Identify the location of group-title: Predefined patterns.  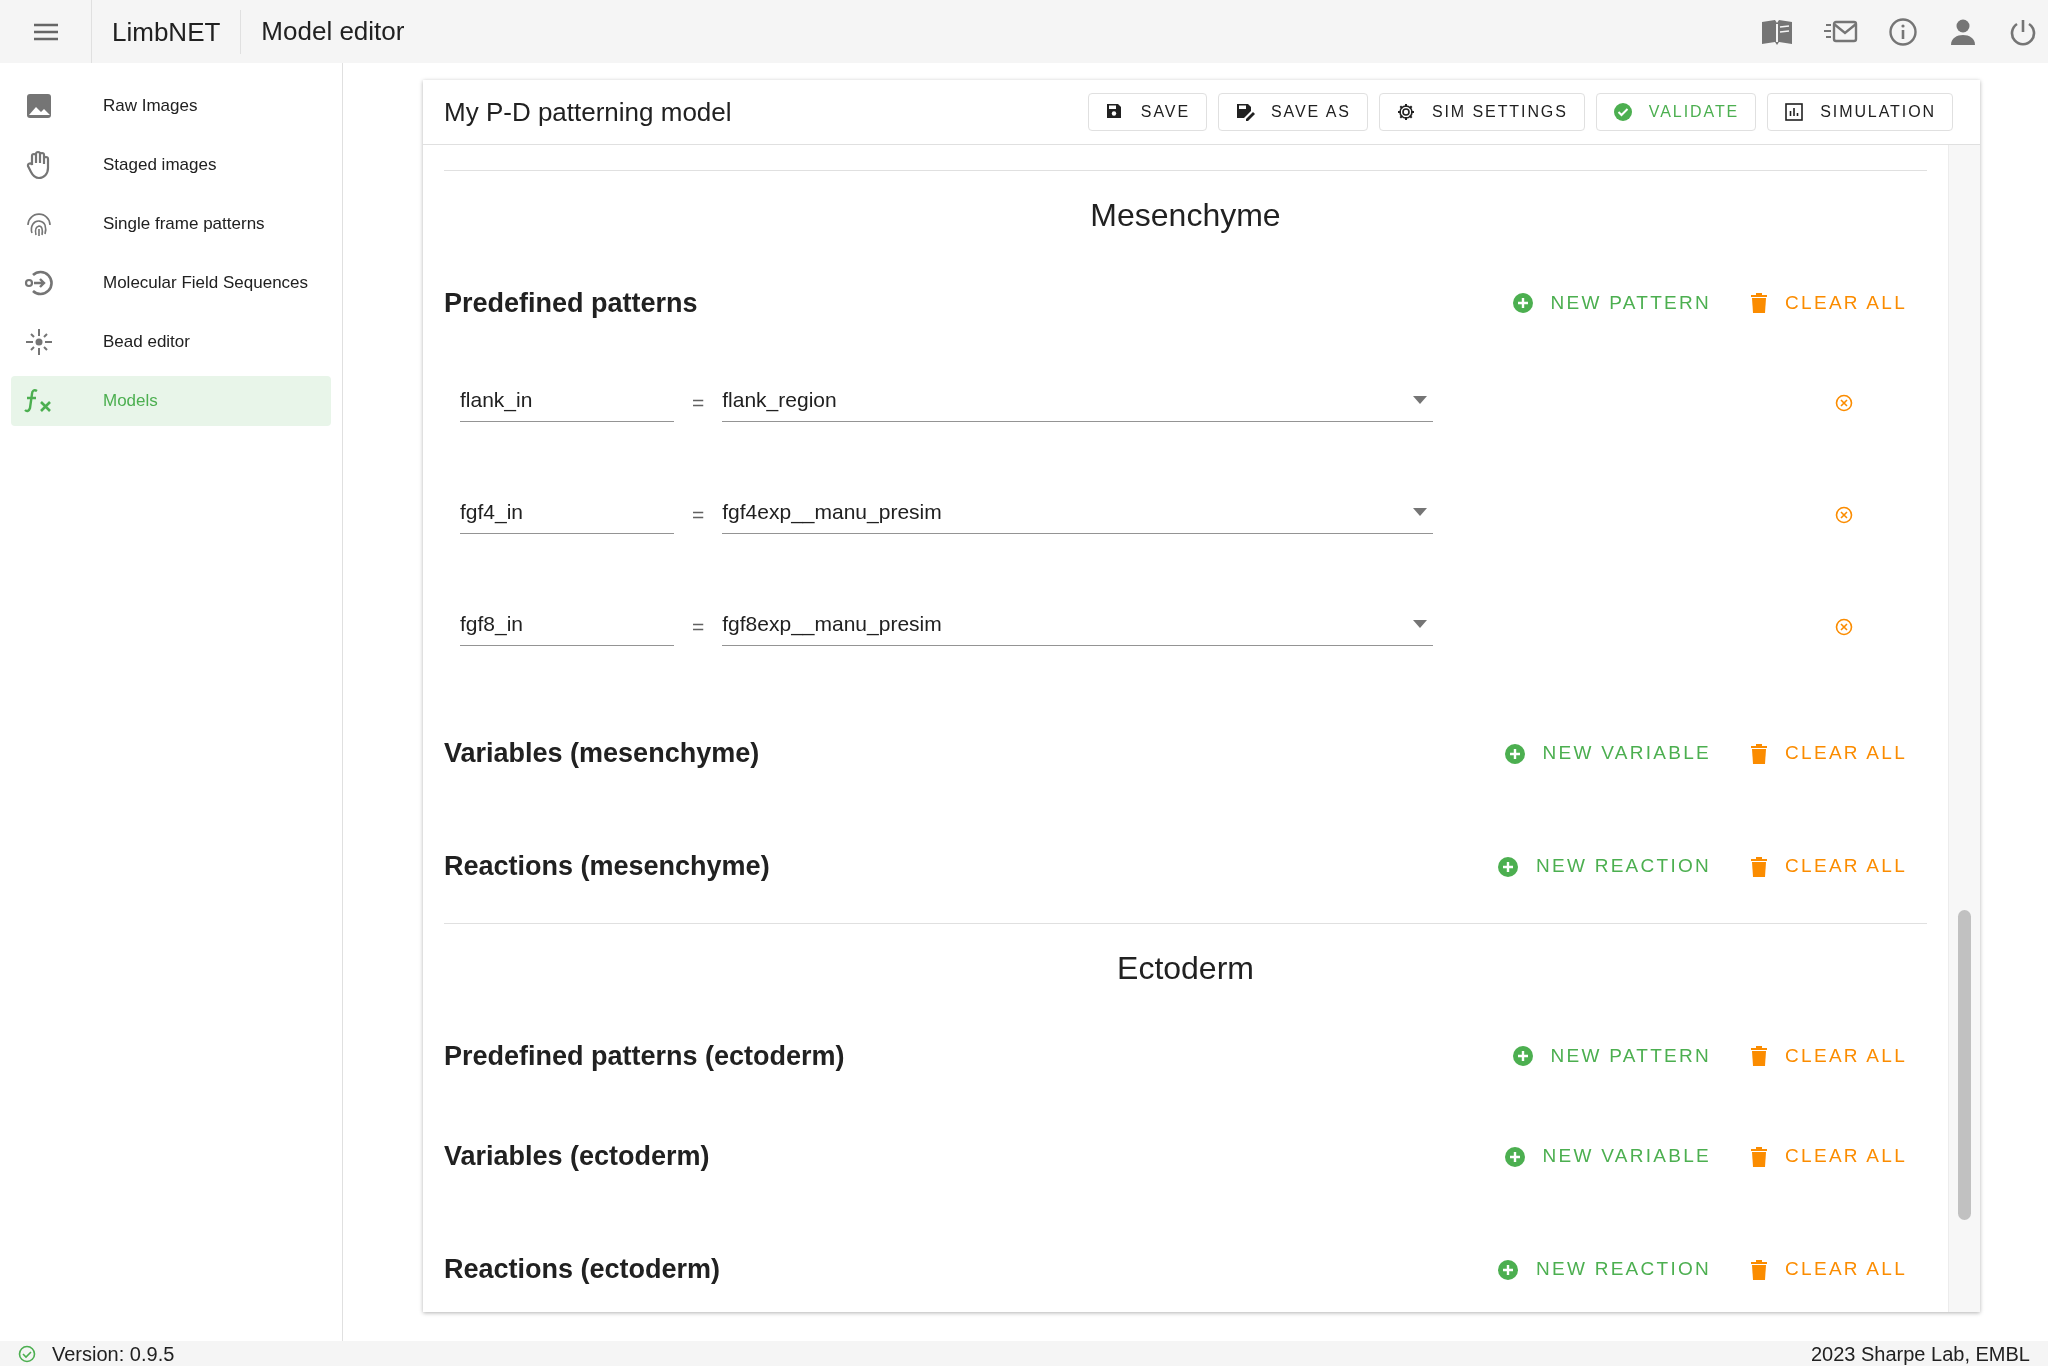
(571, 303).